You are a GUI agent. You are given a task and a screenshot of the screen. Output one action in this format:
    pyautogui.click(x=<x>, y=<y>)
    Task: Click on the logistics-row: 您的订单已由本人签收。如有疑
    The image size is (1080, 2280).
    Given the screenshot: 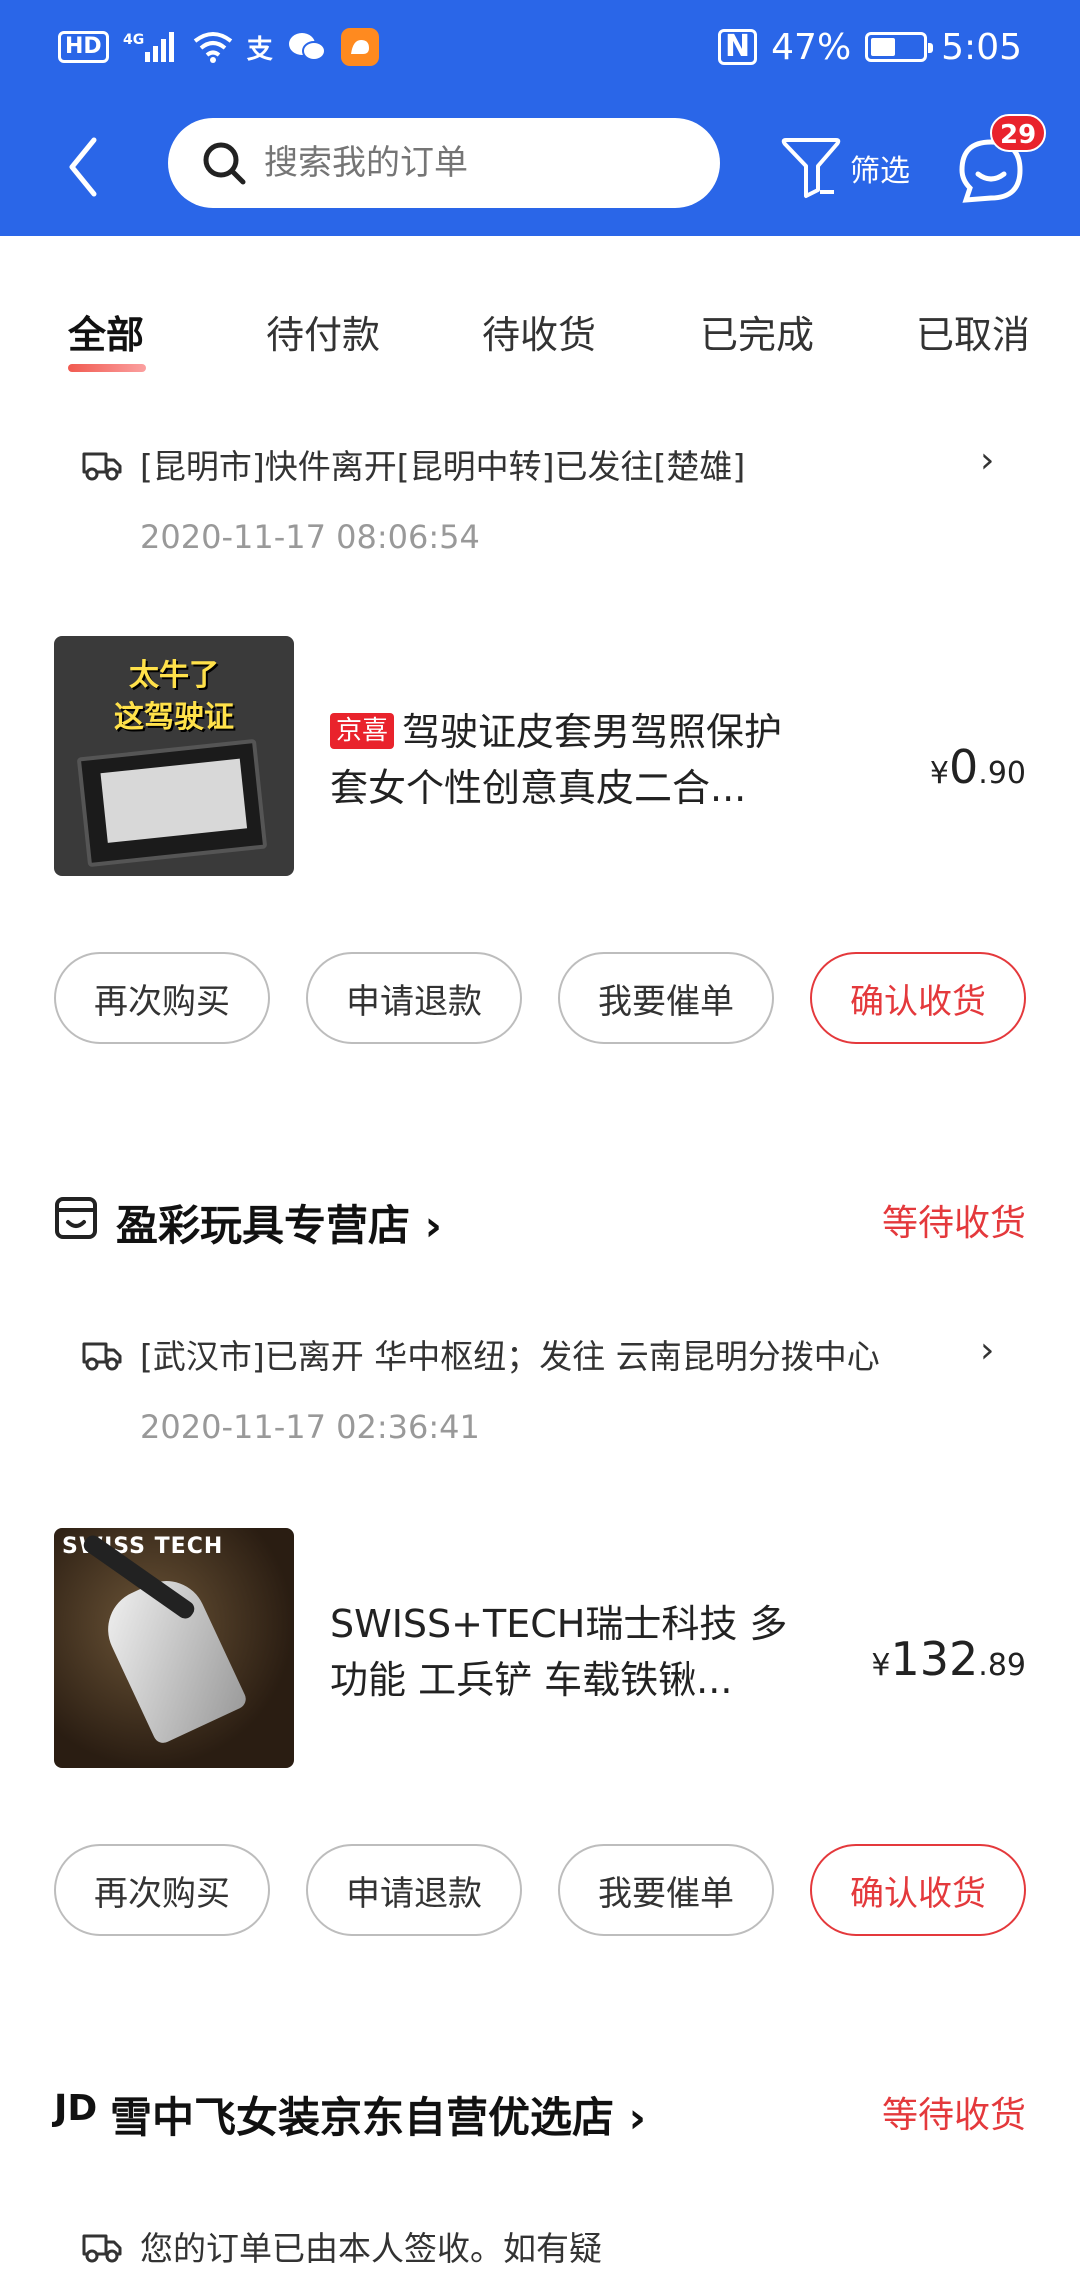 What is the action you would take?
    pyautogui.click(x=550, y=2251)
    